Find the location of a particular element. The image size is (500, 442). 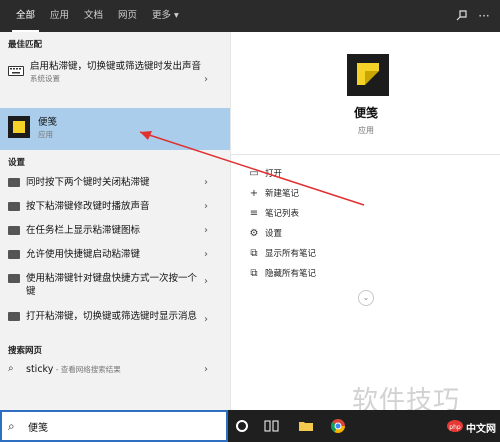

task-view-icon is located at coordinates (272, 426).